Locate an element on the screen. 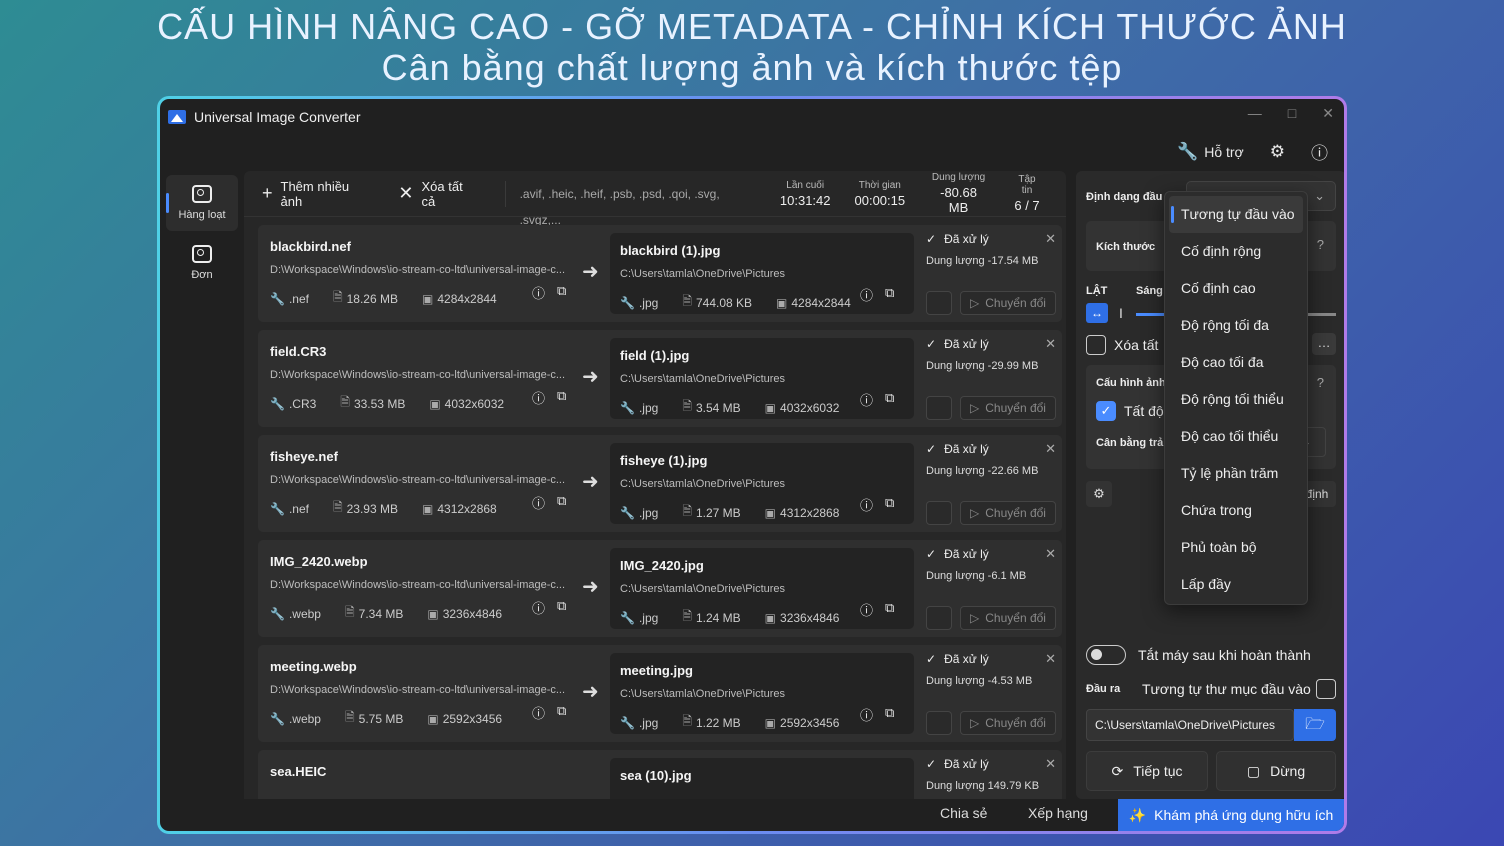 The width and height of the screenshot is (1504, 846). rate-link: Xếp hạng is located at coordinates (1058, 813).